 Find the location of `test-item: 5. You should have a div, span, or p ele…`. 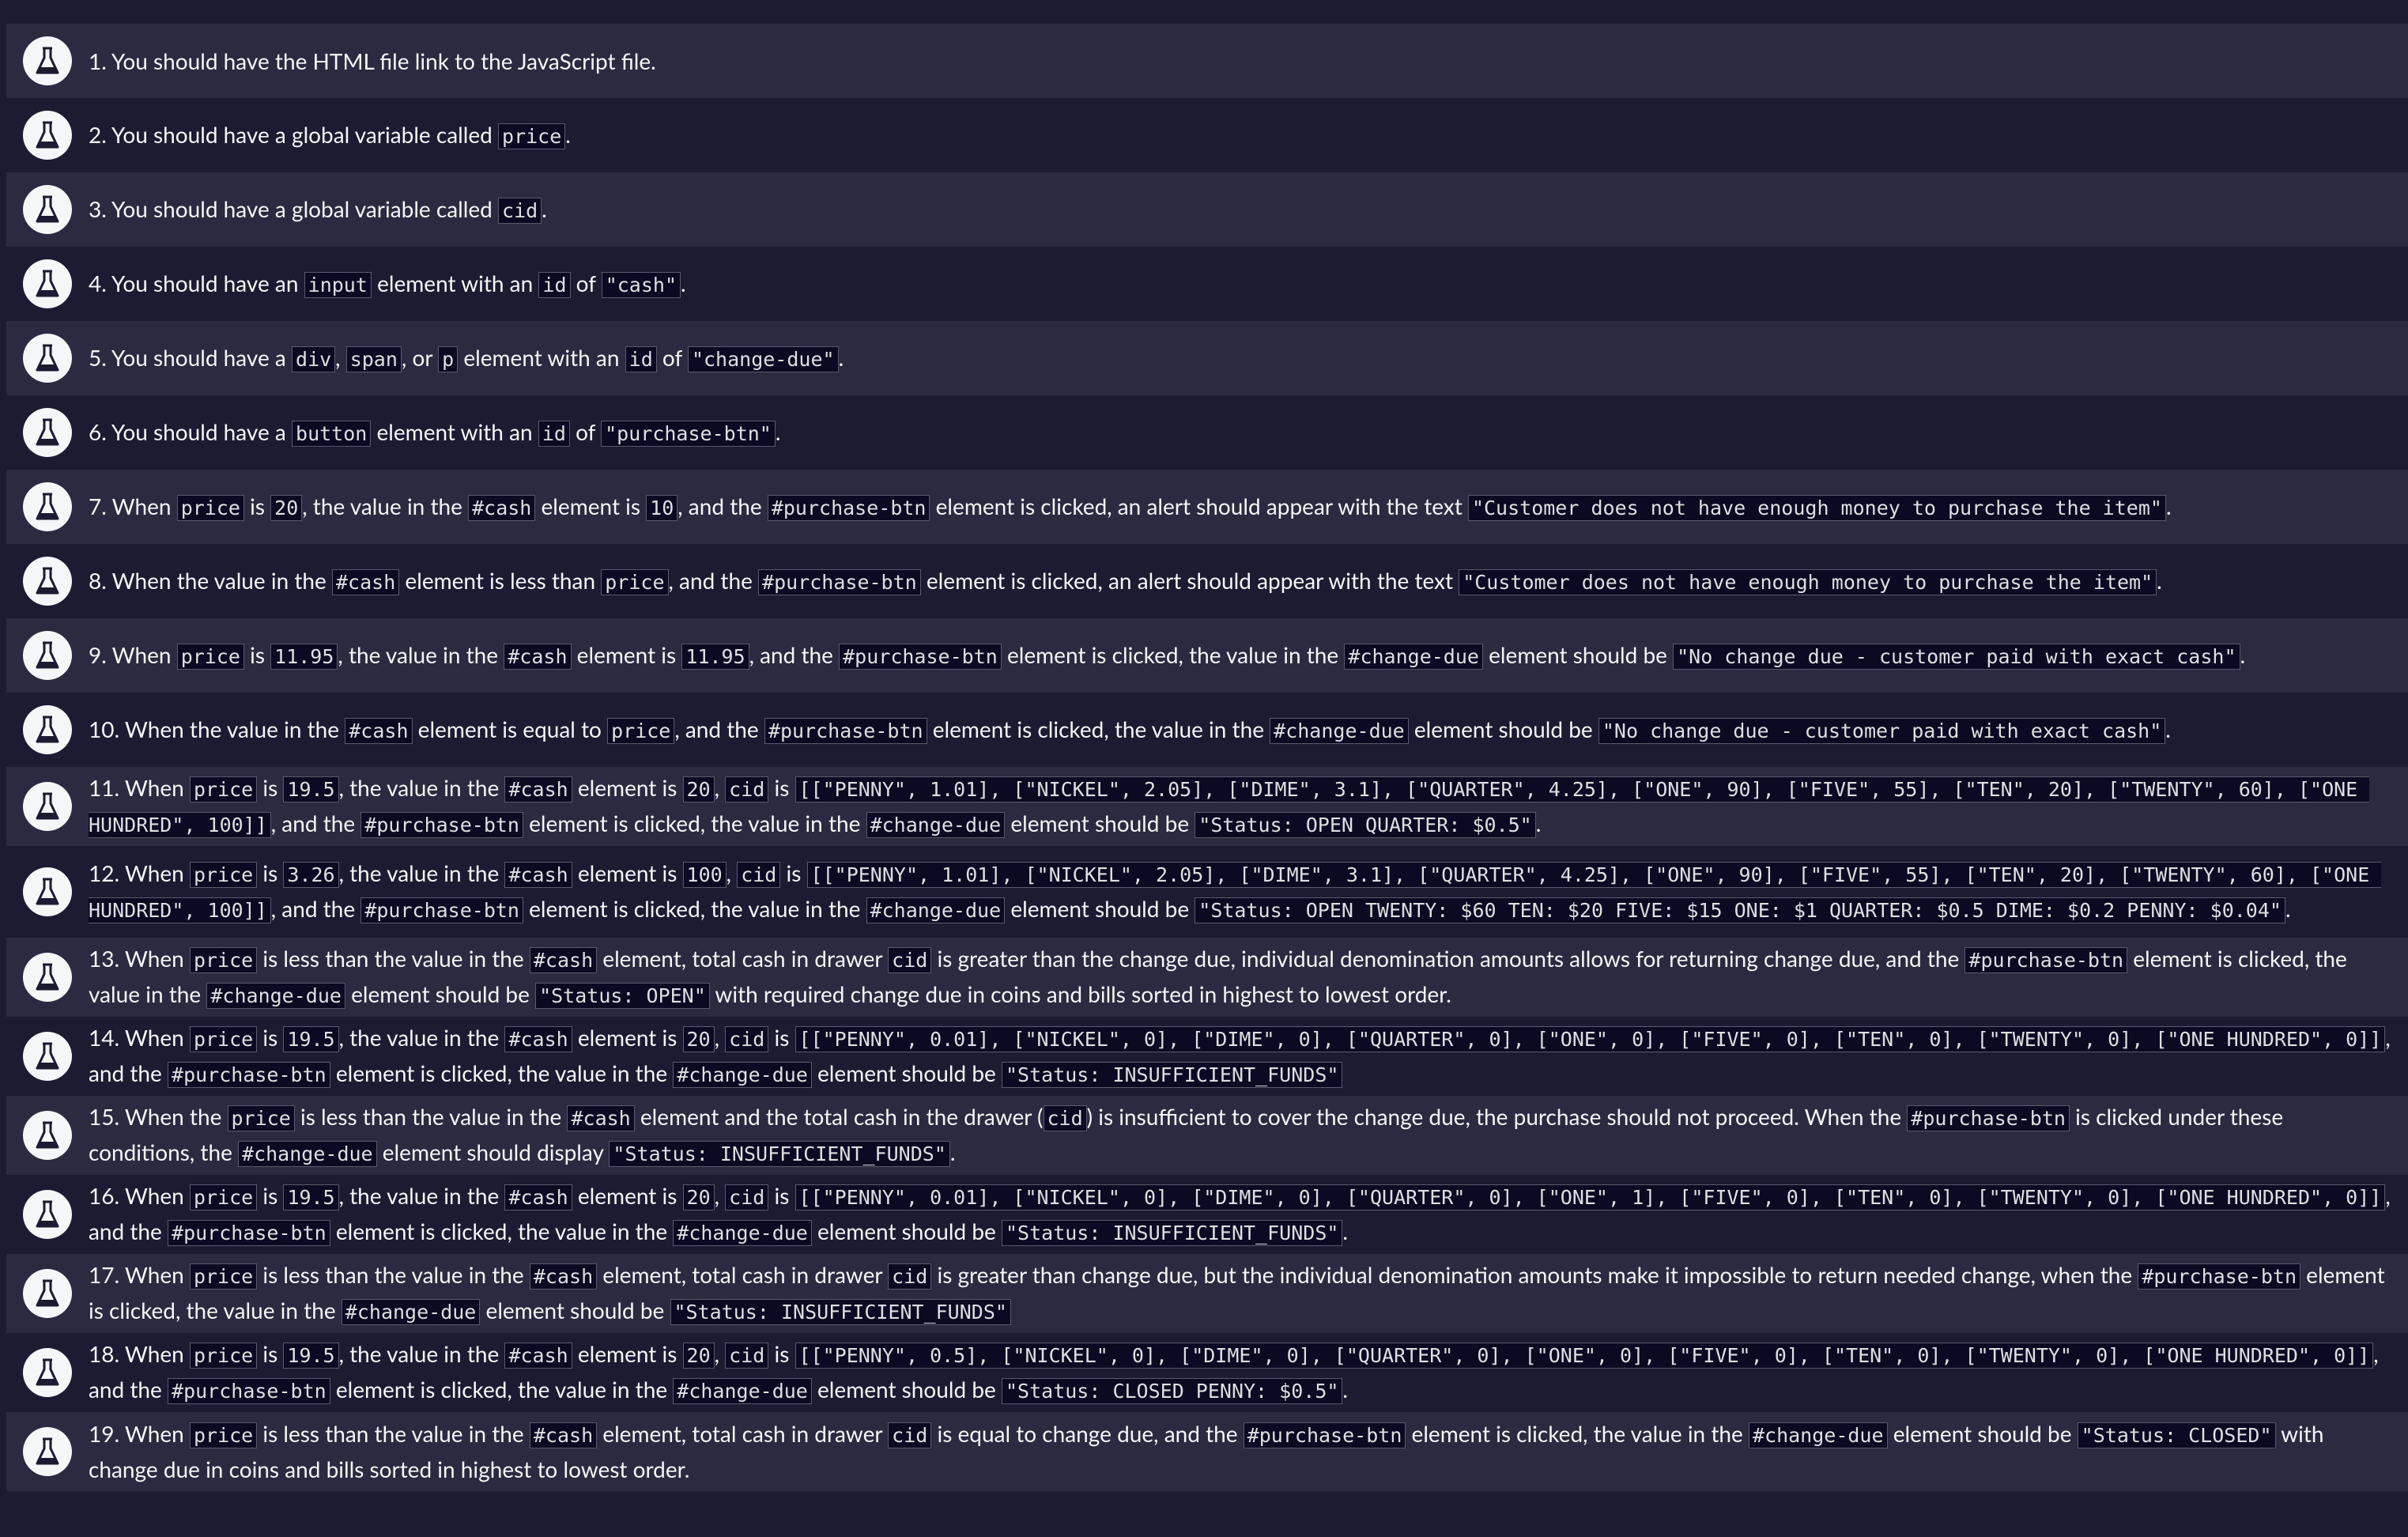

test-item: 5. You should have a div, span, or p ele… is located at coordinates (1207, 358).